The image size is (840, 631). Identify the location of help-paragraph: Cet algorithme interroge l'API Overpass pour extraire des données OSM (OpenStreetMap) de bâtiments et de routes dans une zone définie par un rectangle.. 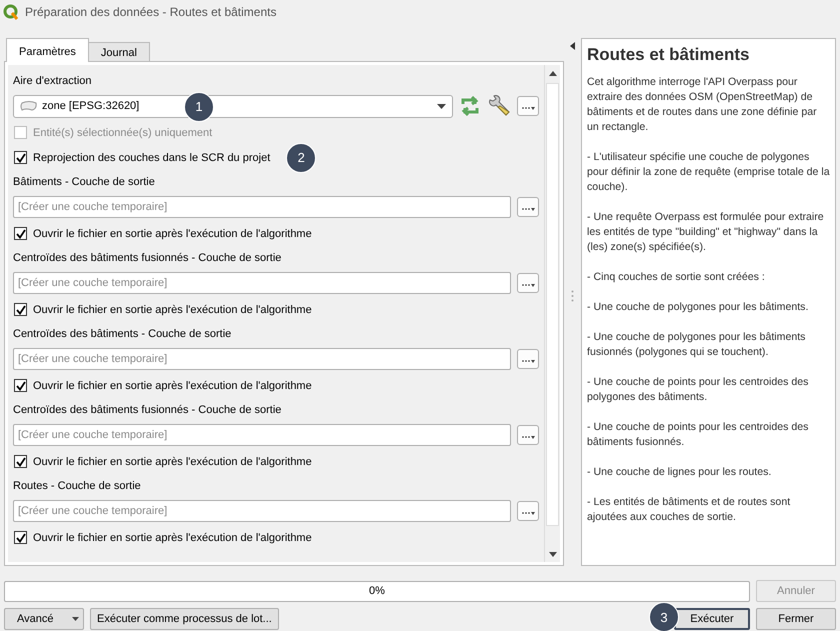
(702, 105).